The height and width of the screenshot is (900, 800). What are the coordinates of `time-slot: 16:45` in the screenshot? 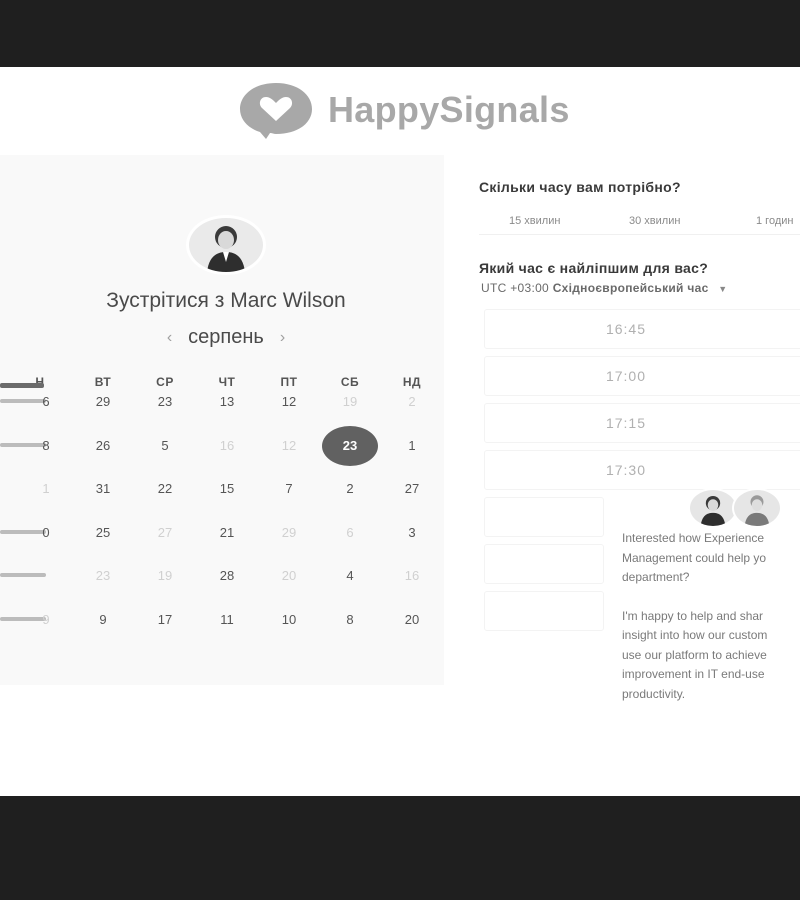 It's located at (642, 329).